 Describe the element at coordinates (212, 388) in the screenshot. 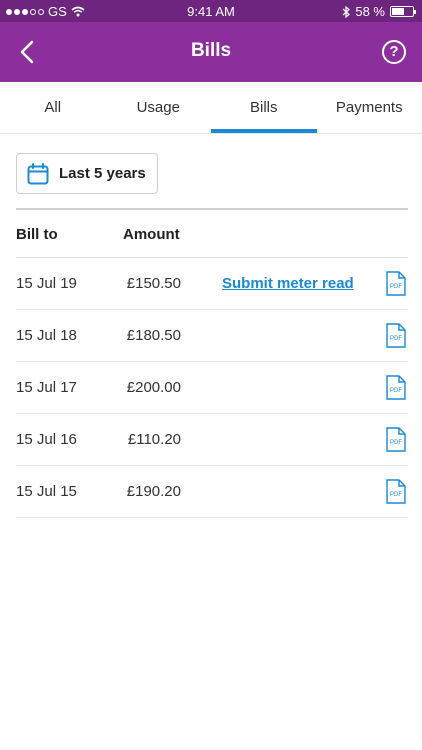

I see `table-row: 15 Jul 17 £200.00 PDF` at that location.